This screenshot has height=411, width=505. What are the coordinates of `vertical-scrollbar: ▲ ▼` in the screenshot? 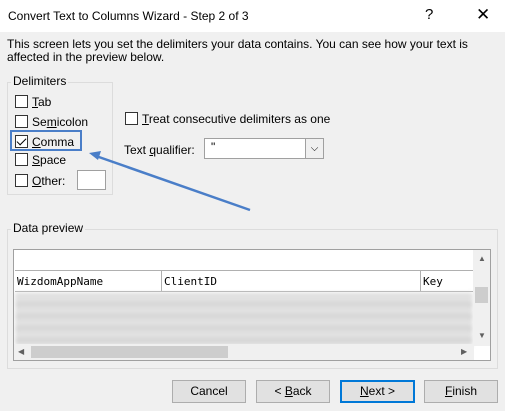 It's located at (481, 298).